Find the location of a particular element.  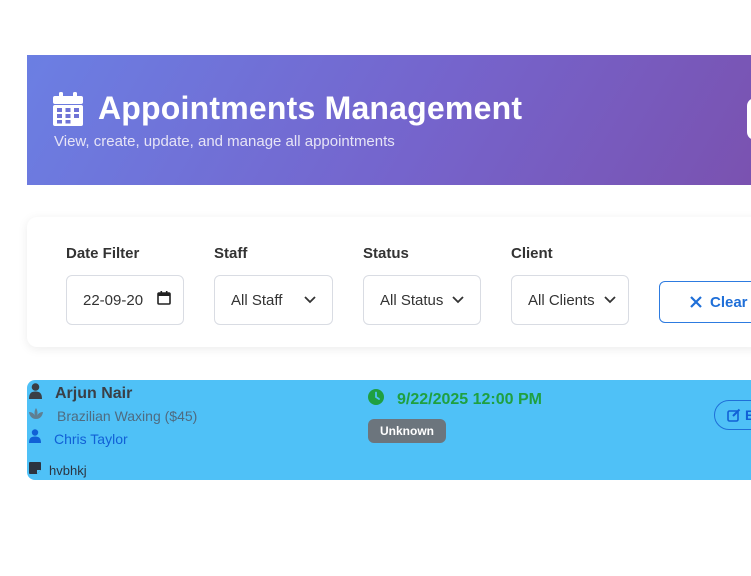

client-filter-label: Client is located at coordinates (532, 253).